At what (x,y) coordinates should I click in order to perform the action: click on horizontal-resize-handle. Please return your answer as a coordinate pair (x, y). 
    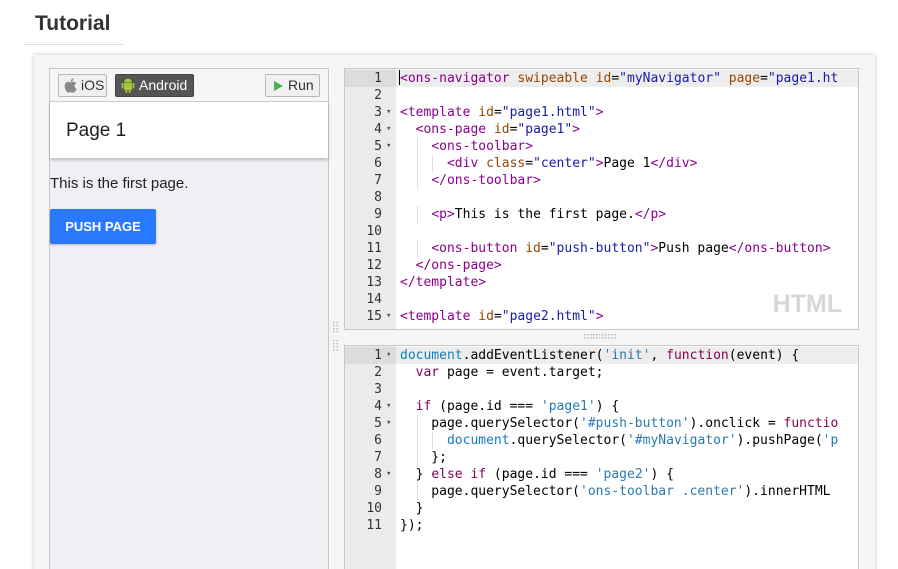
    Looking at the image, I should click on (601, 336).